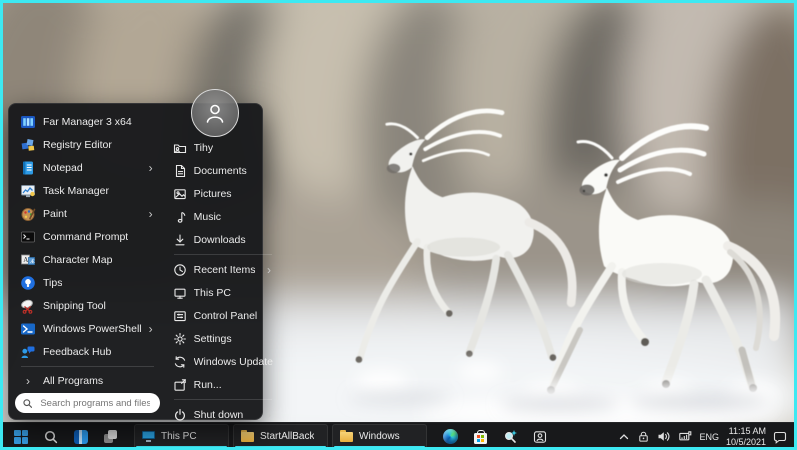 The image size is (797, 450). Describe the element at coordinates (212, 338) in the screenshot. I see `item-label: Settings` at that location.